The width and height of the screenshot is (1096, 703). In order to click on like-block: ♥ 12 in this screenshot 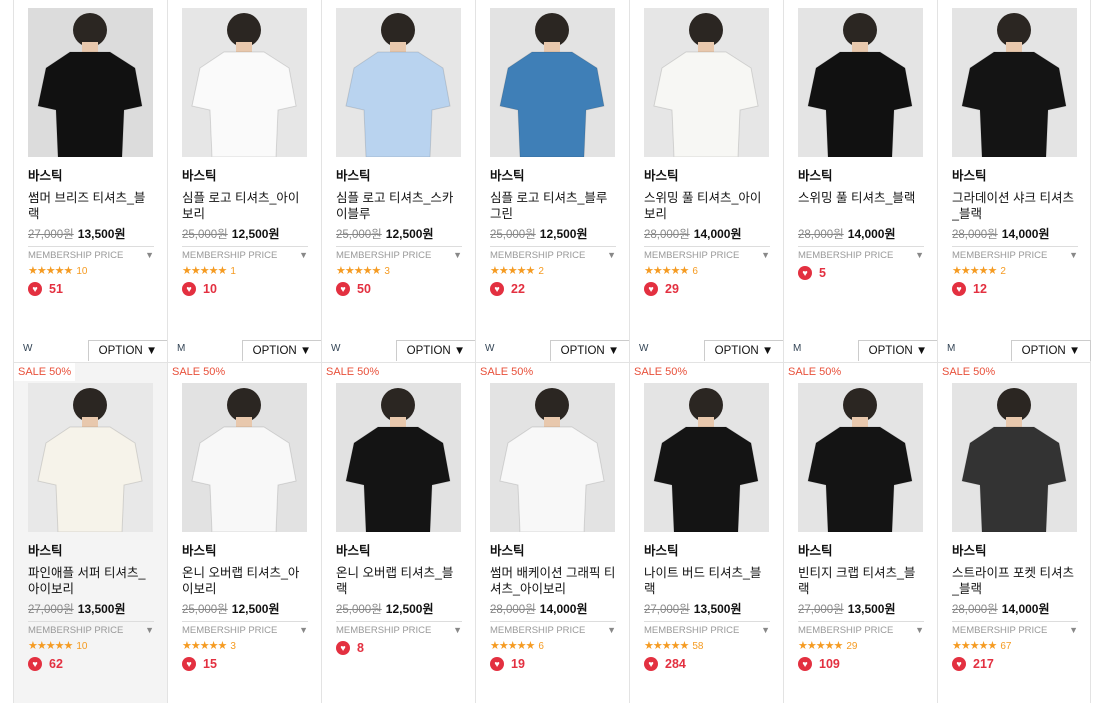, I will do `click(1015, 289)`.